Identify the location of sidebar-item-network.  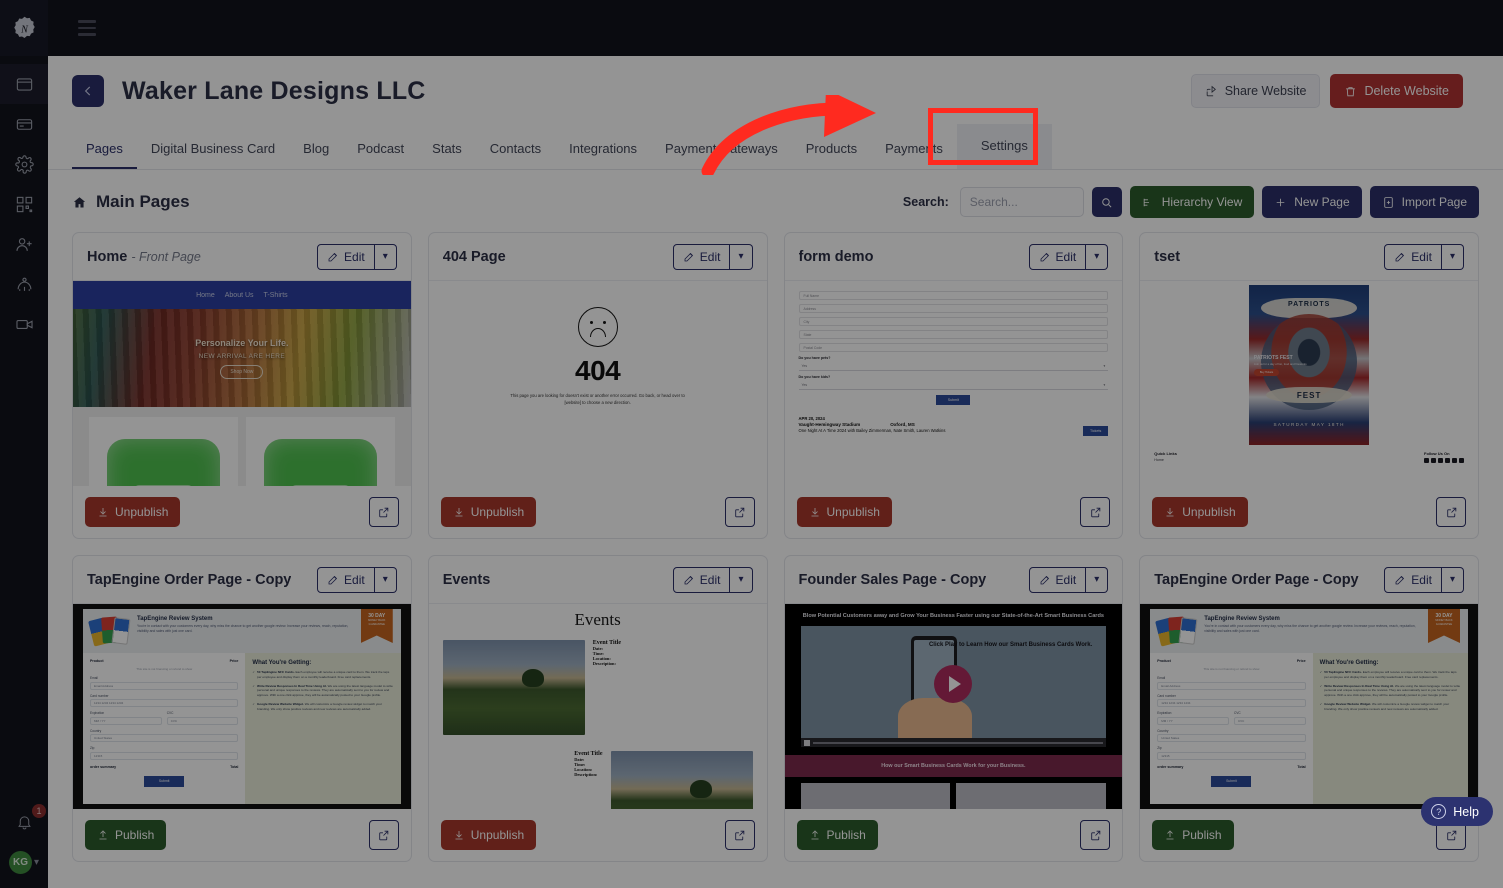
(24, 284).